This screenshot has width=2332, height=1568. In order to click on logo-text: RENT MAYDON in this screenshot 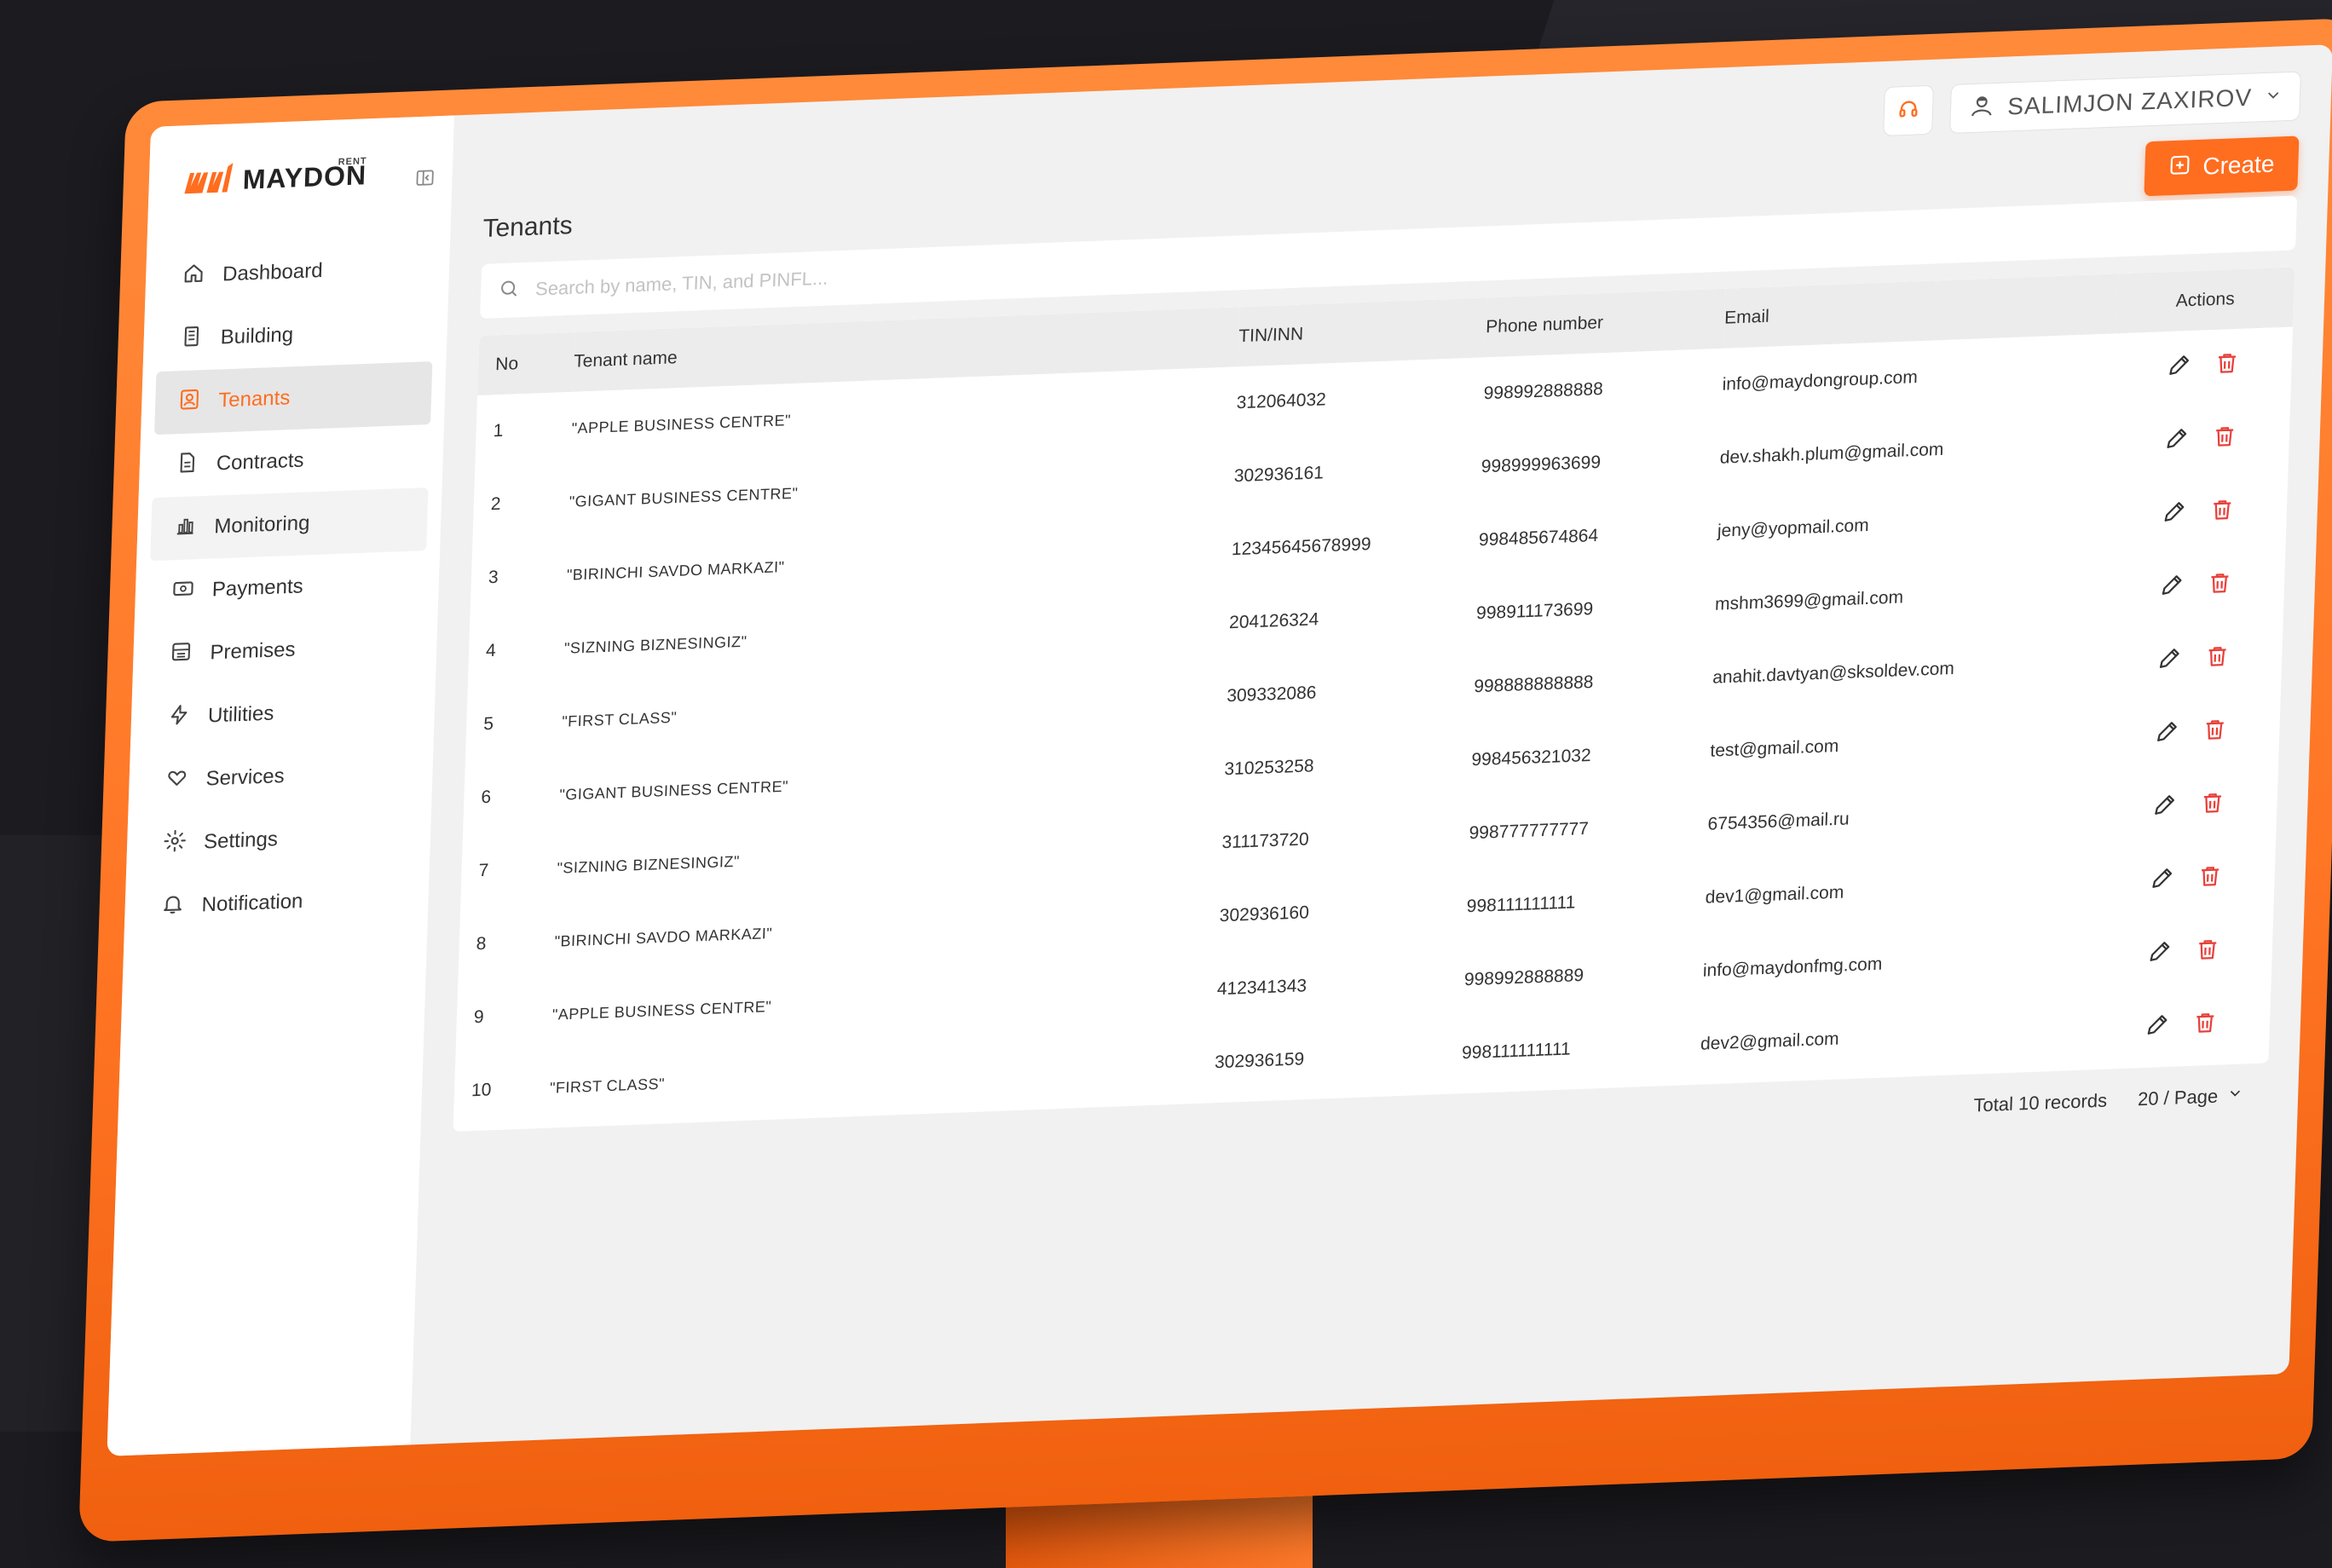, I will do `click(305, 177)`.